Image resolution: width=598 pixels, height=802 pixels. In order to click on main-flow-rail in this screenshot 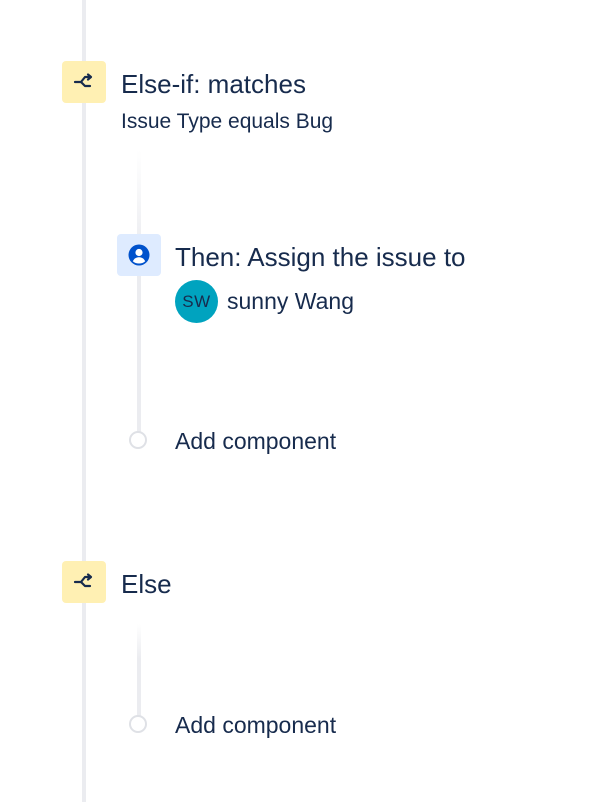, I will do `click(84, 401)`.